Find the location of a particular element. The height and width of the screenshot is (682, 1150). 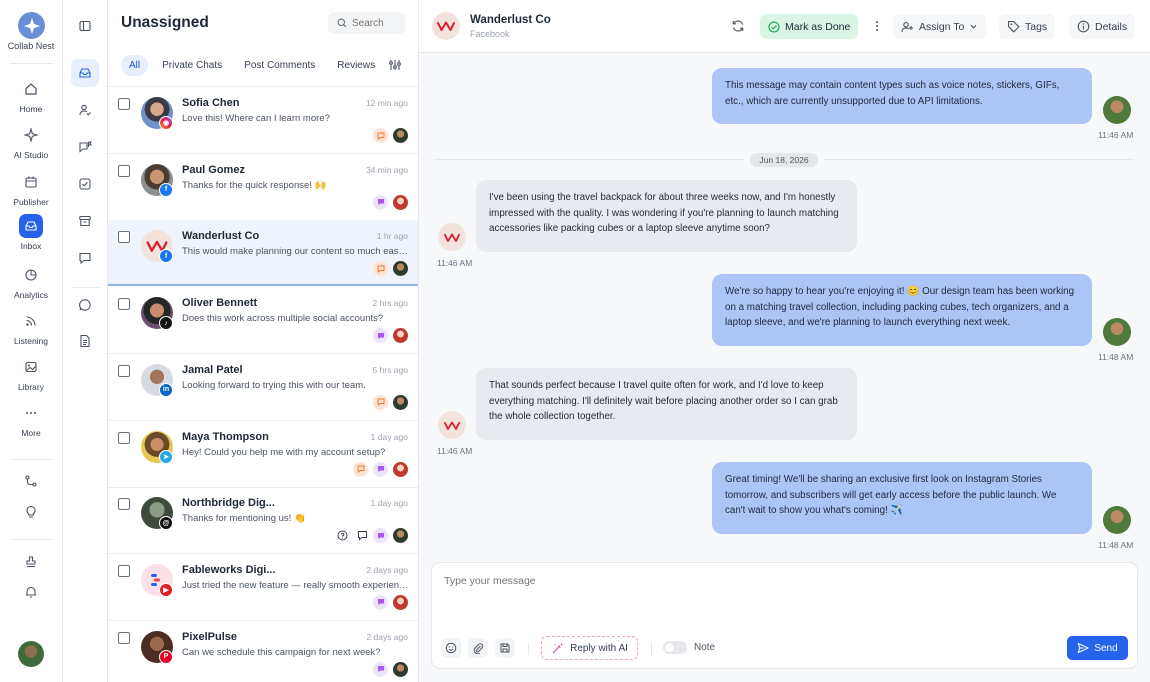

archive-icon is located at coordinates (85, 221).